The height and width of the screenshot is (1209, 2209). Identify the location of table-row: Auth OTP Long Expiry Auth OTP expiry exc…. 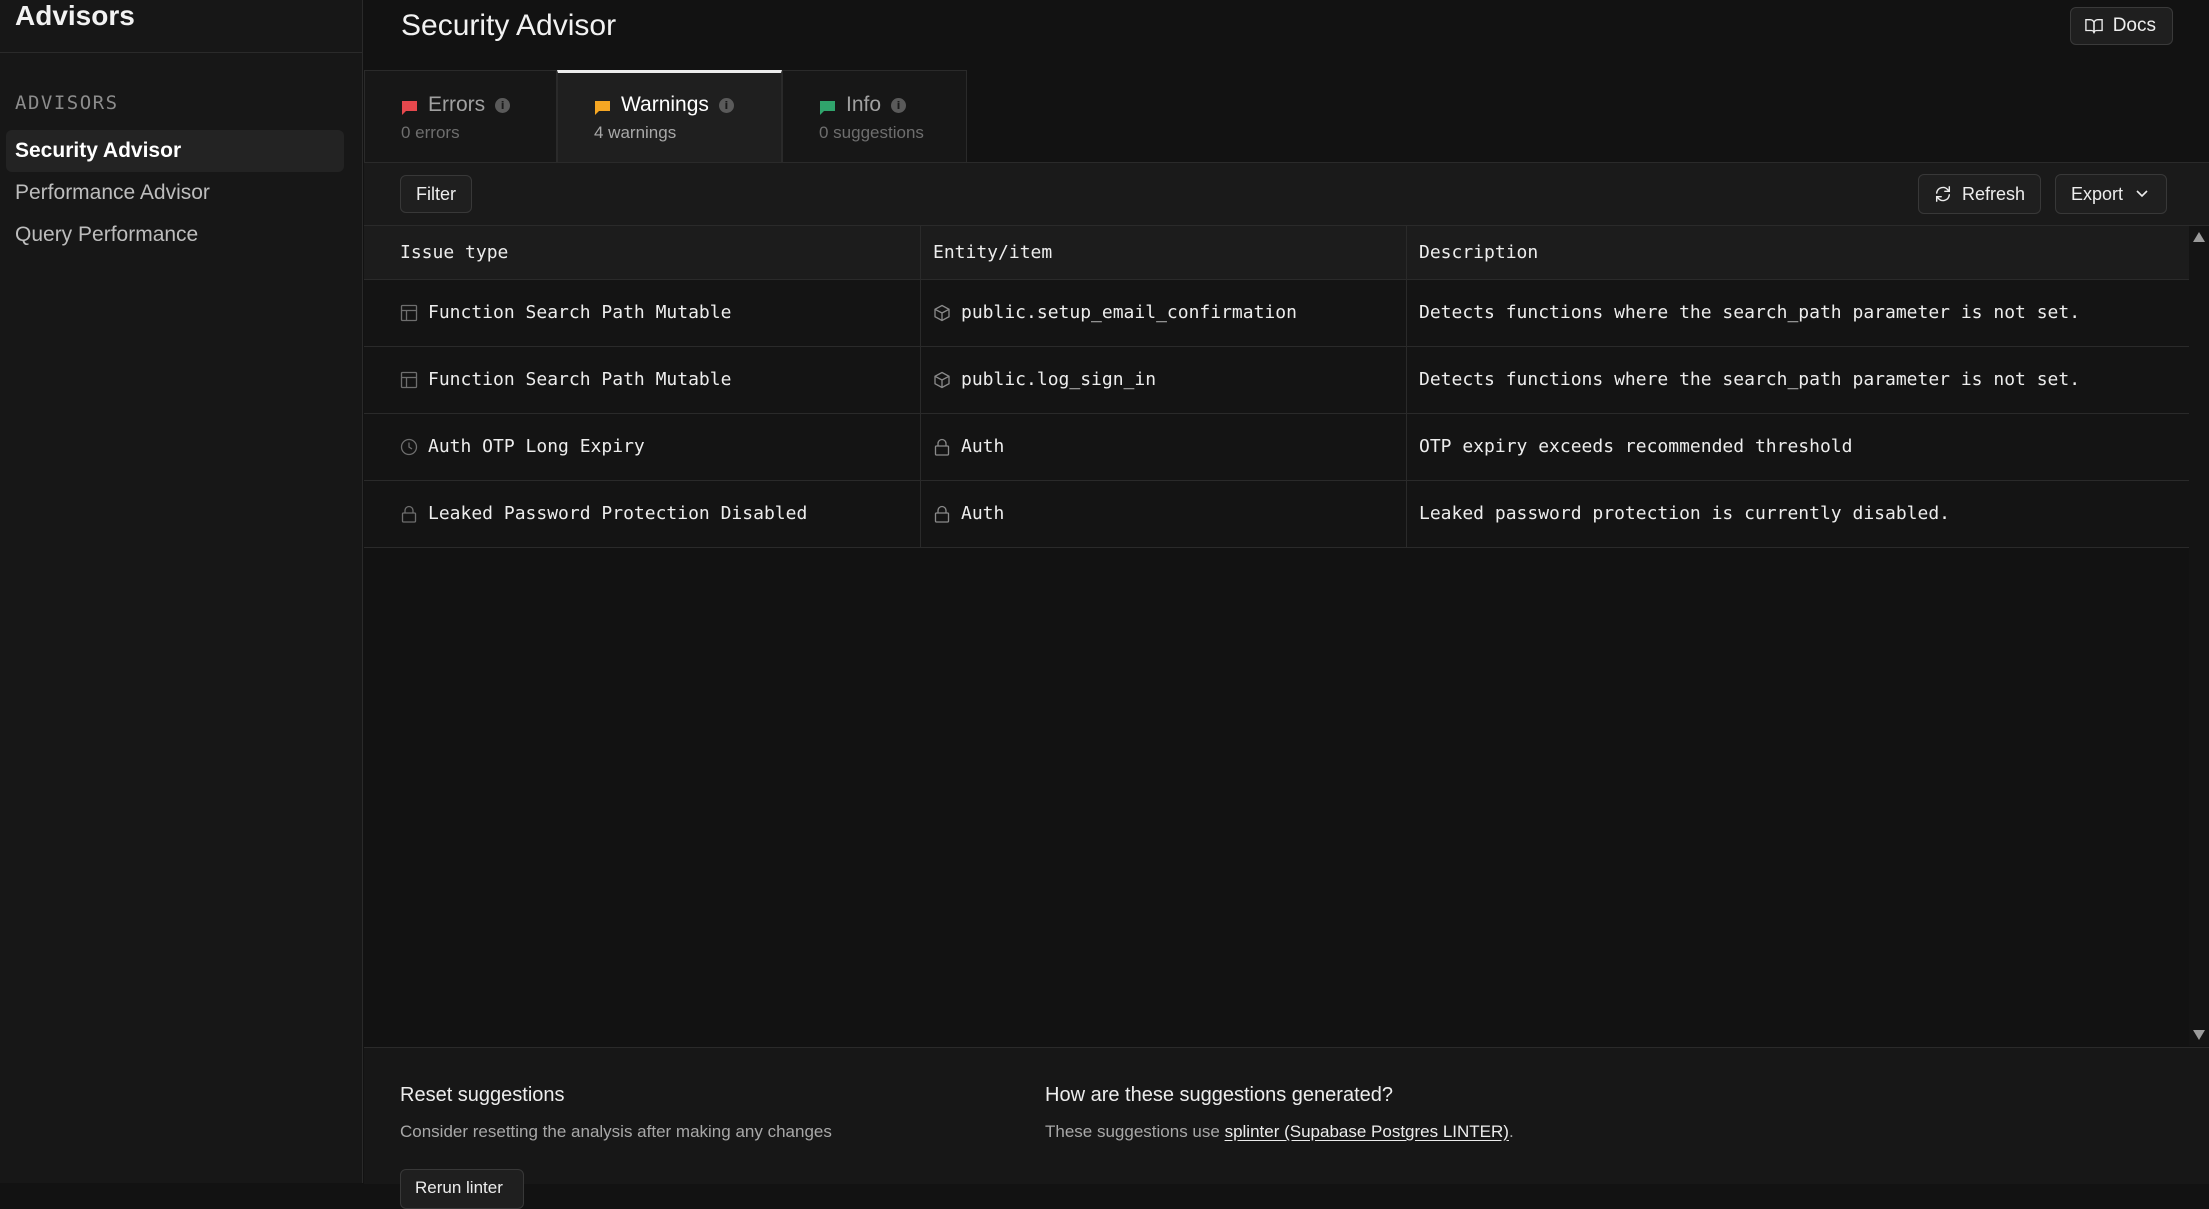
(1276, 447).